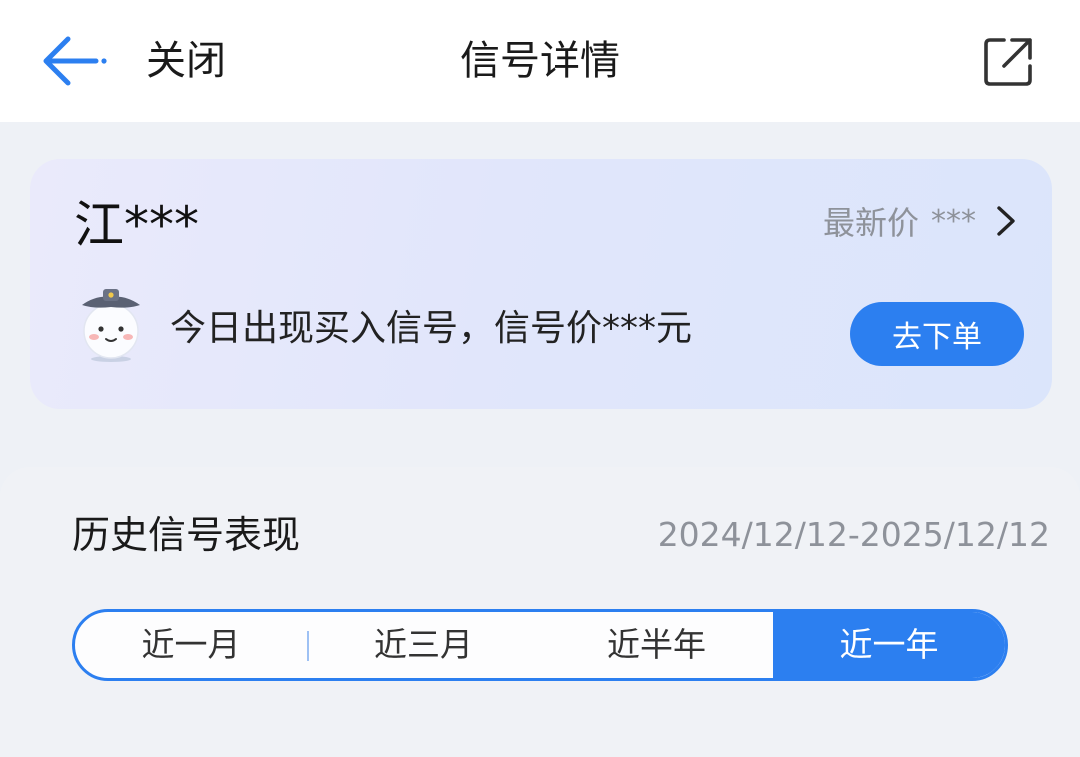 Image resolution: width=1080 pixels, height=757 pixels. I want to click on tab-half-year: 近半年, so click(656, 645).